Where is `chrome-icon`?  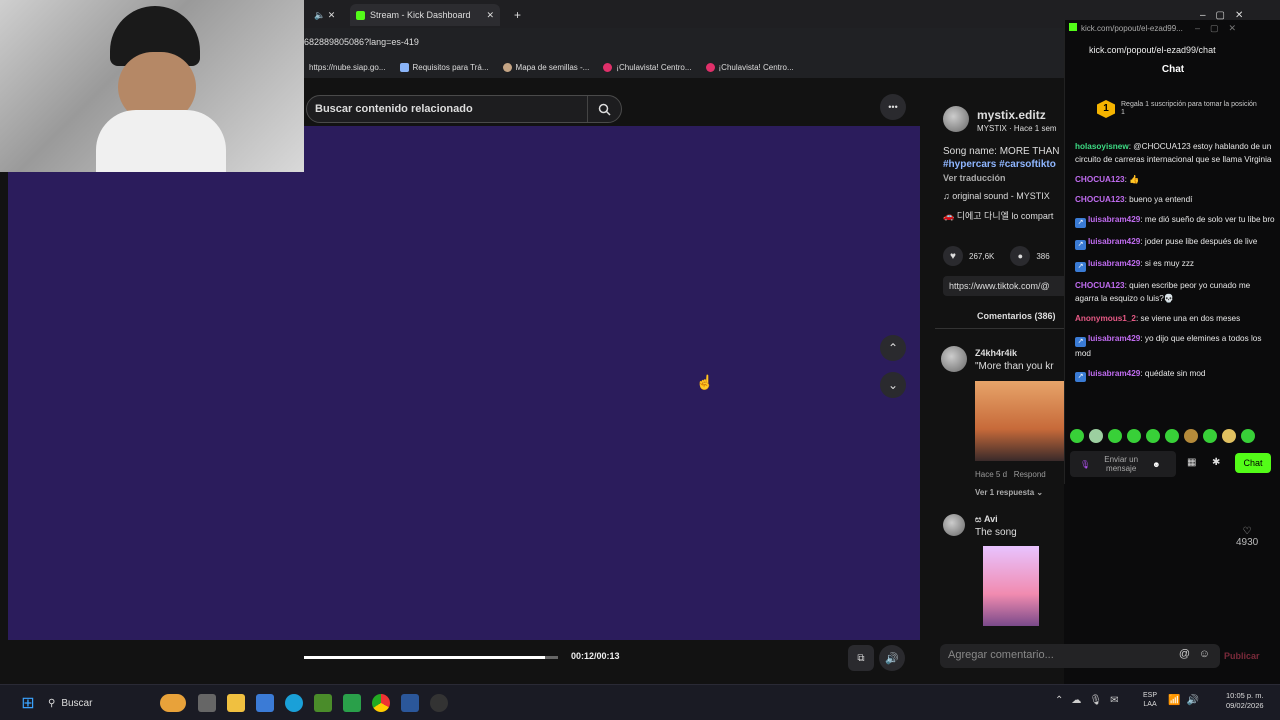 chrome-icon is located at coordinates (381, 703).